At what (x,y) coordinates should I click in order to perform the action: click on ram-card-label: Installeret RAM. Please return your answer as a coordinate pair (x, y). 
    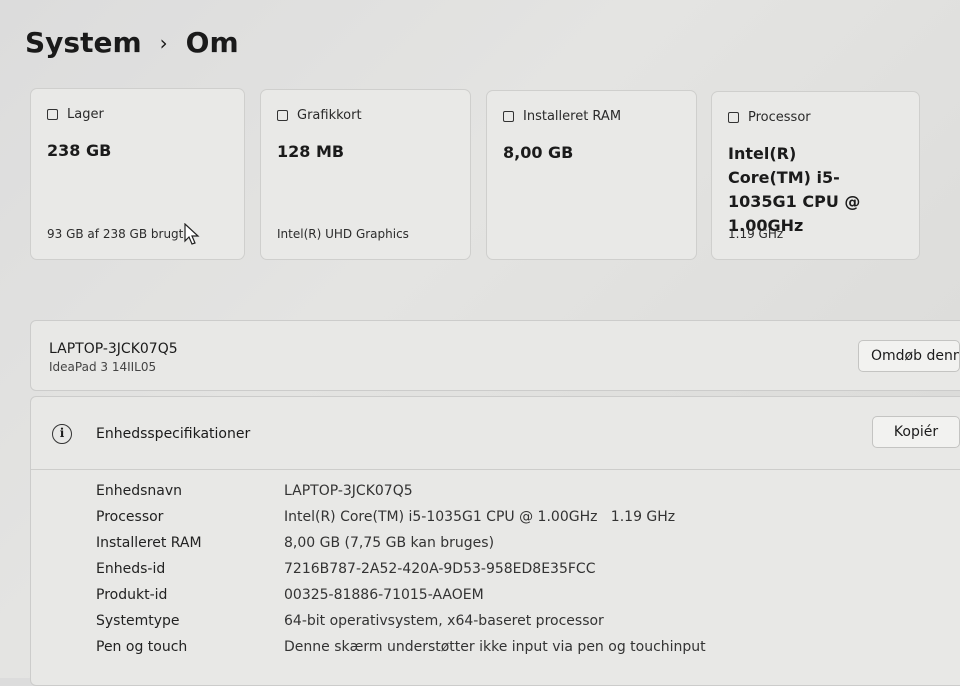
    Looking at the image, I should click on (572, 116).